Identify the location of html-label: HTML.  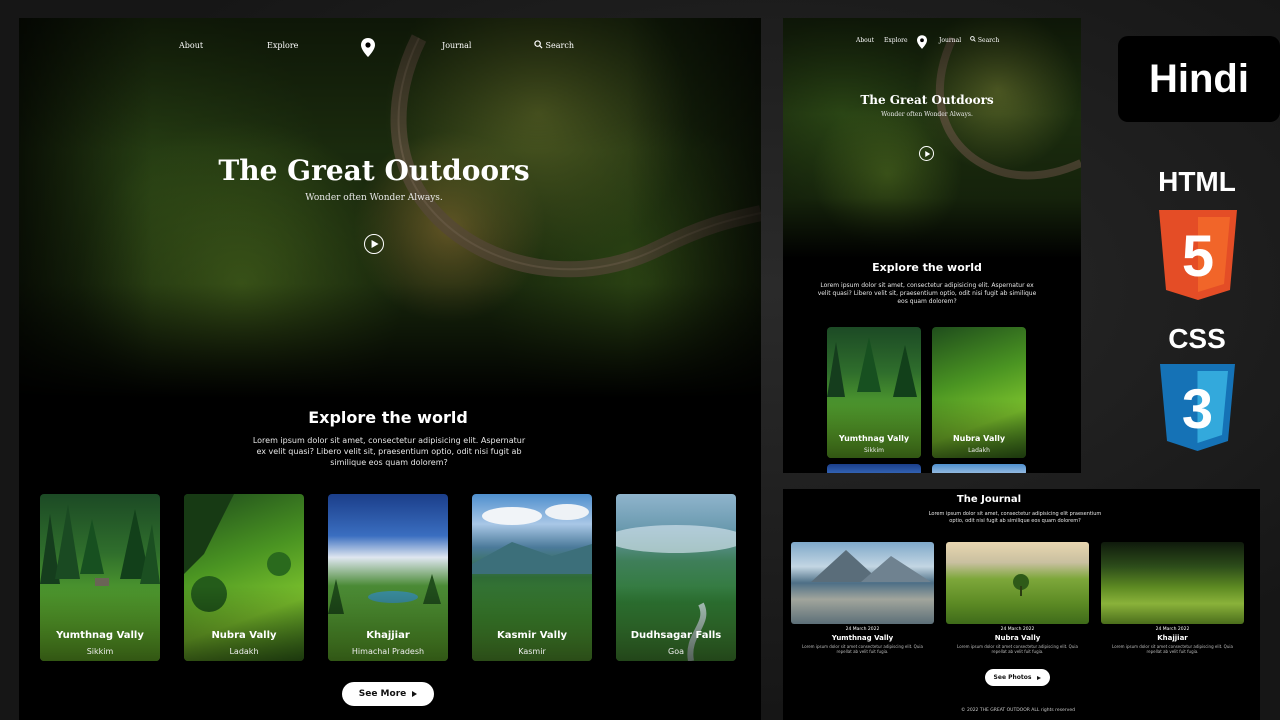
(1197, 181).